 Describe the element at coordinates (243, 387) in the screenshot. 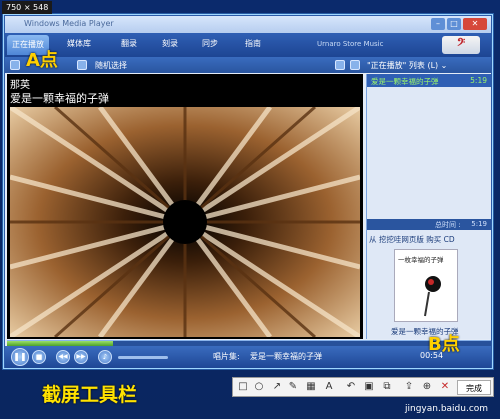

I see `rectangle-icon: □` at that location.